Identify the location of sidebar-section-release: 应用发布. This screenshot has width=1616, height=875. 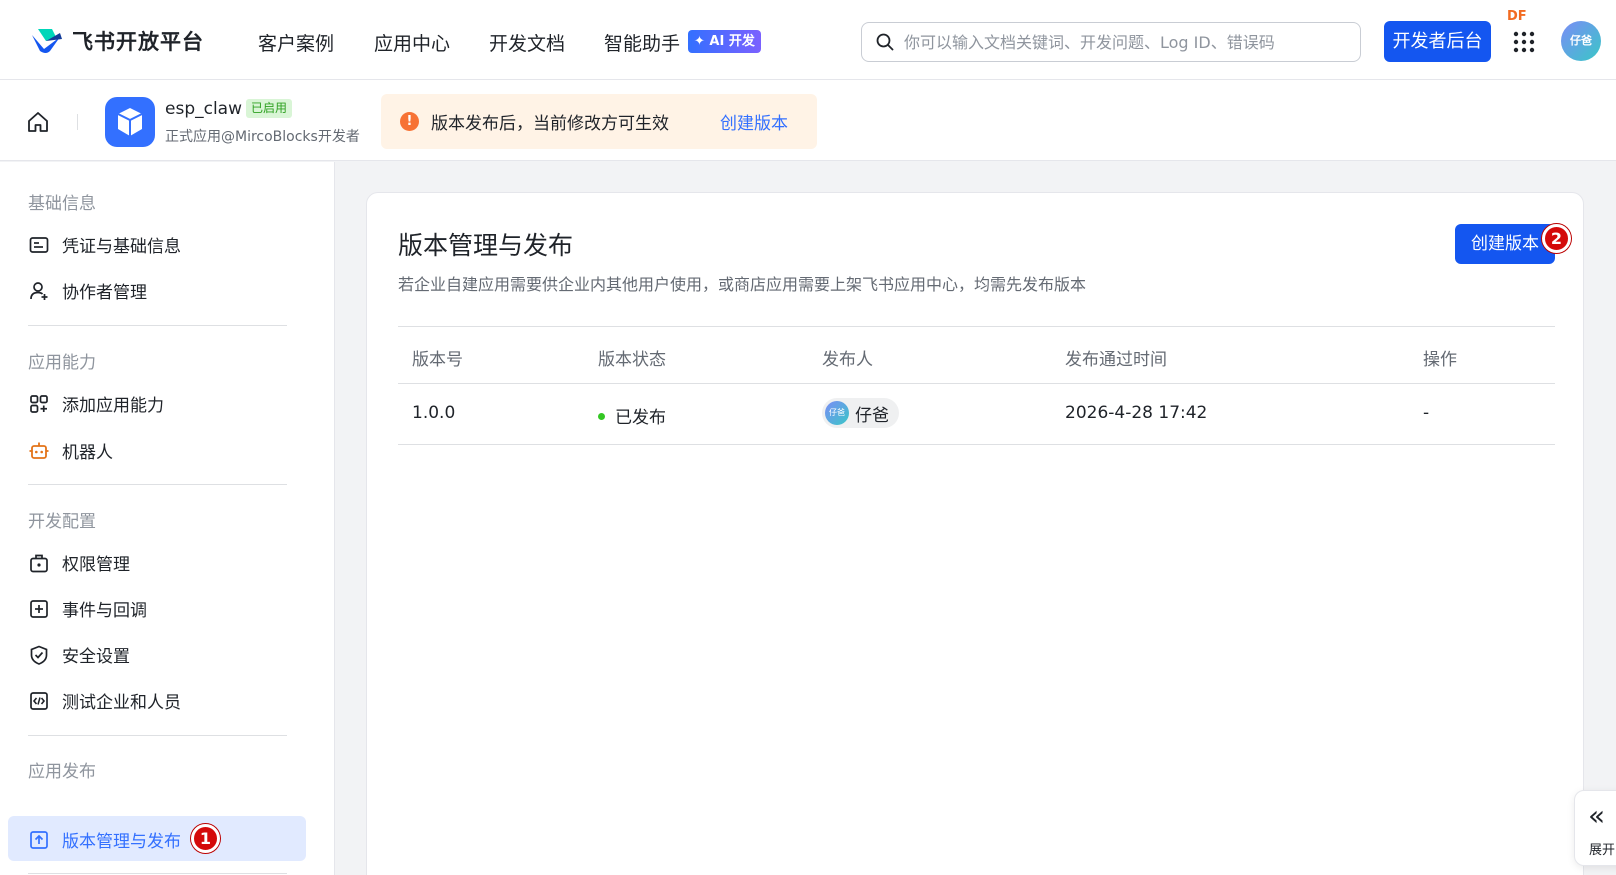
(62, 772).